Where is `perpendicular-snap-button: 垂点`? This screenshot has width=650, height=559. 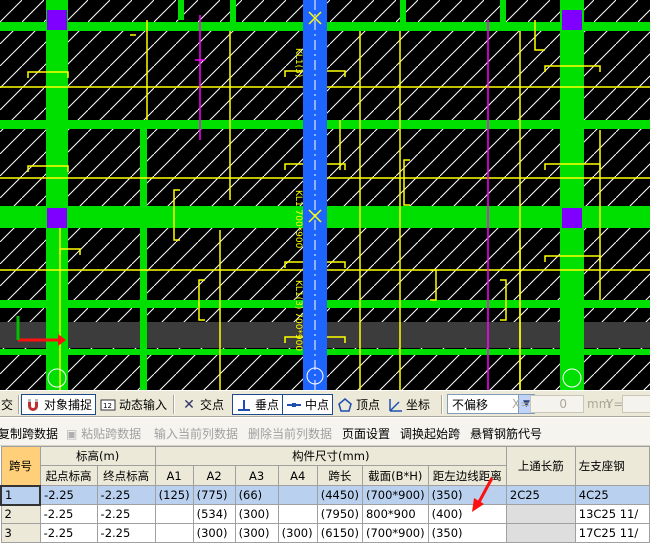 perpendicular-snap-button: 垂点 is located at coordinates (258, 404).